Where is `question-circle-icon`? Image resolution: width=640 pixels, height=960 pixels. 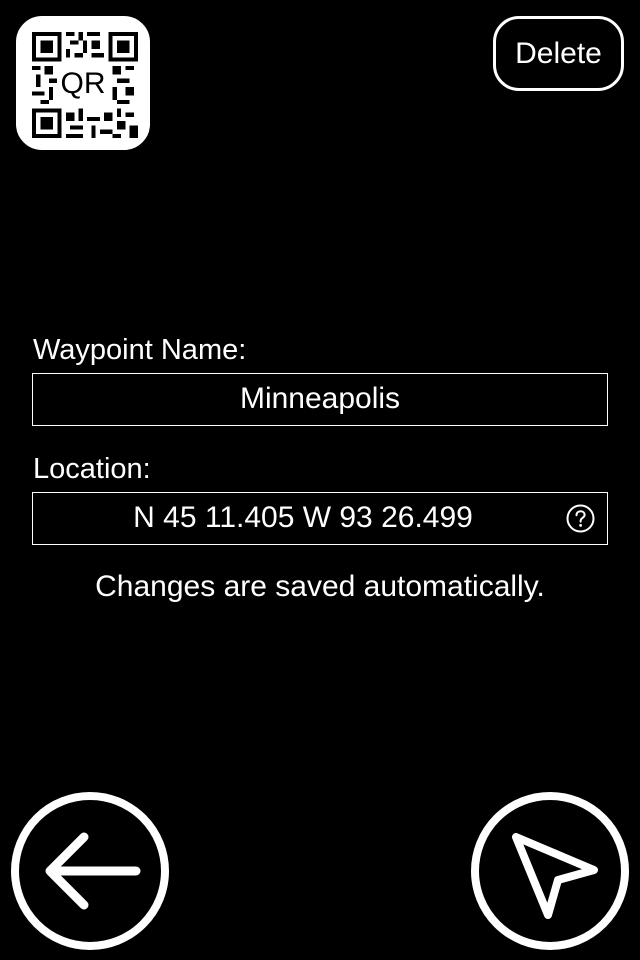
question-circle-icon is located at coordinates (580, 518).